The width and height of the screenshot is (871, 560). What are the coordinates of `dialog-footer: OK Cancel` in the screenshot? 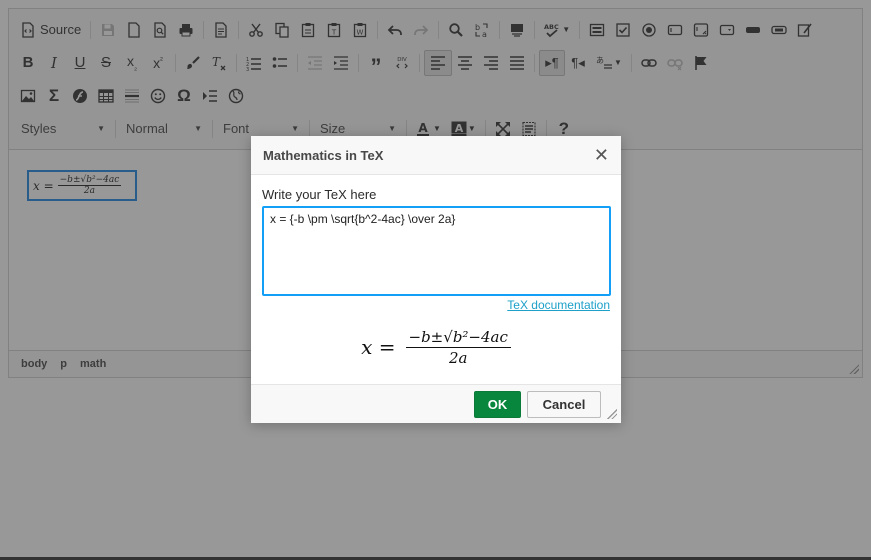 It's located at (436, 403).